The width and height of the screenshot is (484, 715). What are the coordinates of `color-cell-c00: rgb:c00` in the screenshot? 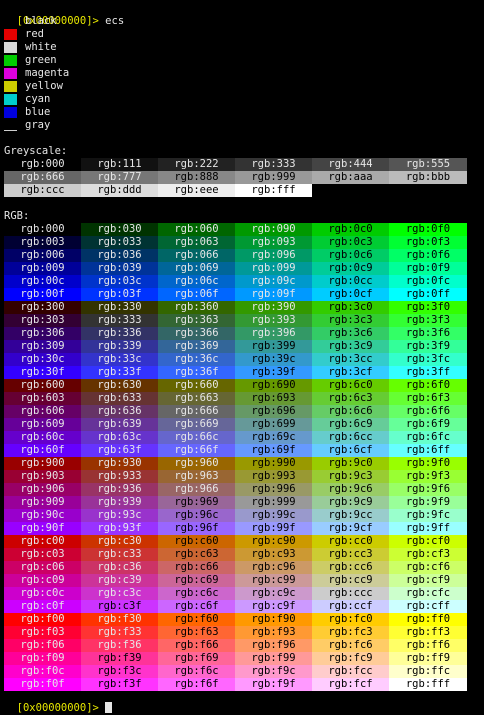 It's located at (42, 541).